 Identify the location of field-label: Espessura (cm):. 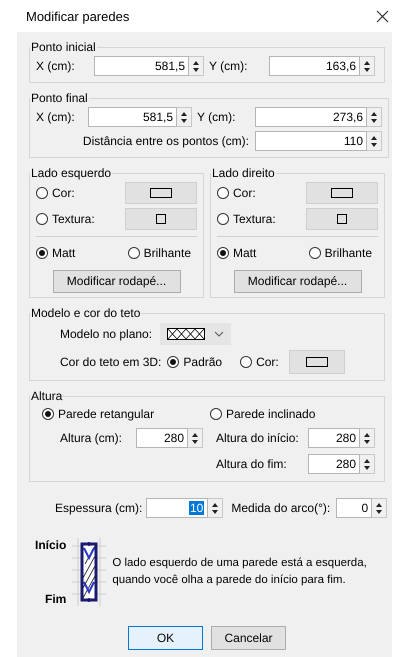
(98, 508).